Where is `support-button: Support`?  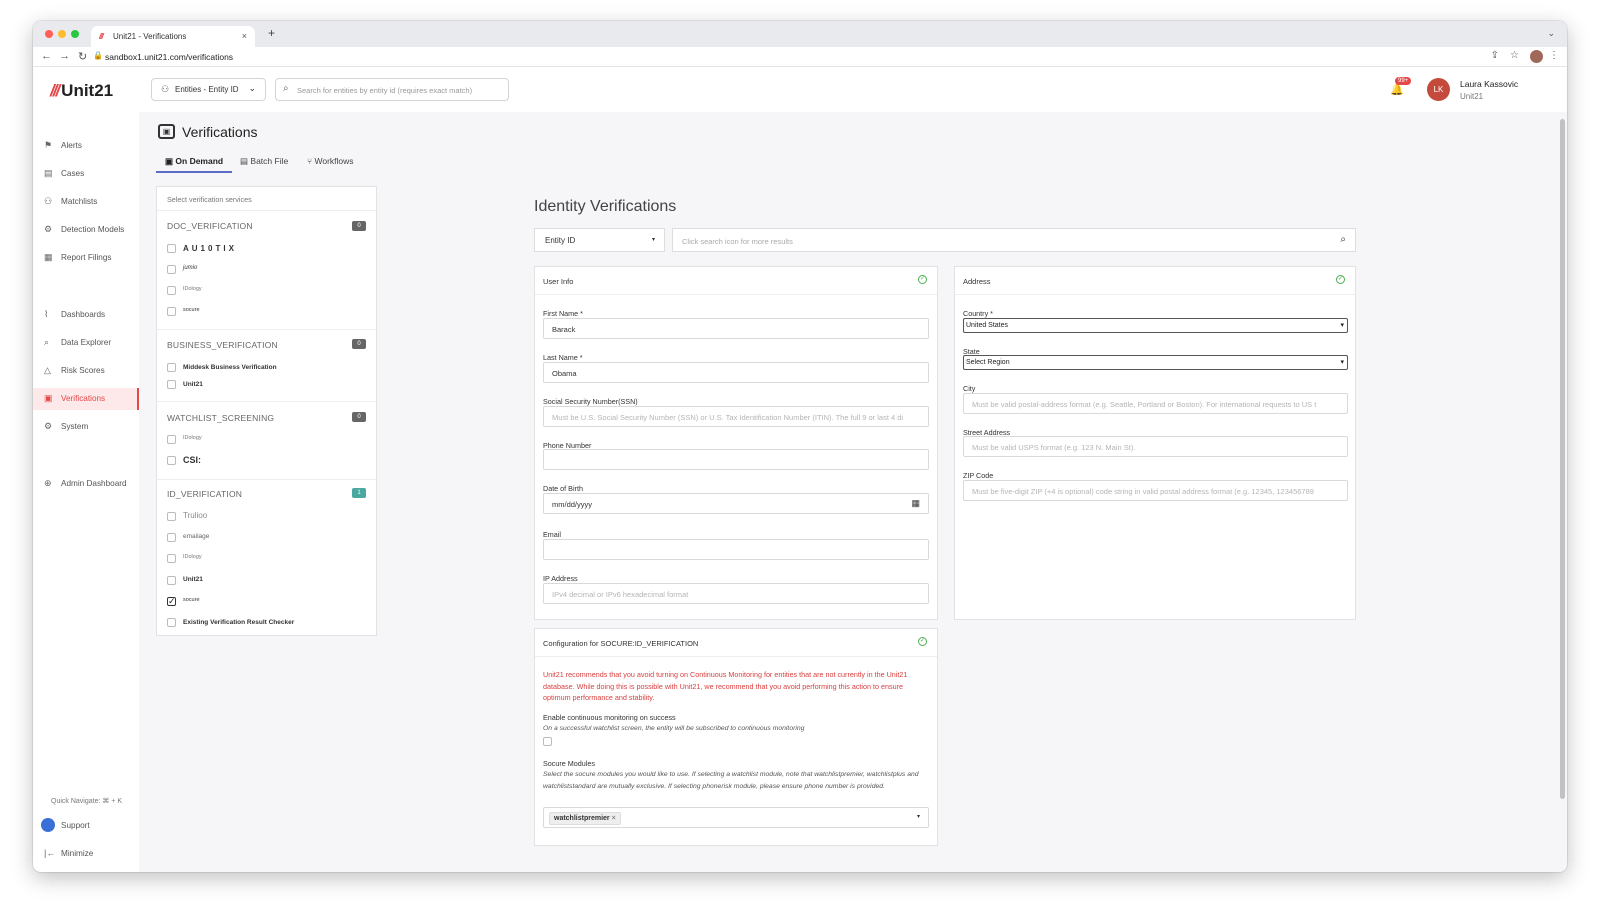 support-button: Support is located at coordinates (86, 826).